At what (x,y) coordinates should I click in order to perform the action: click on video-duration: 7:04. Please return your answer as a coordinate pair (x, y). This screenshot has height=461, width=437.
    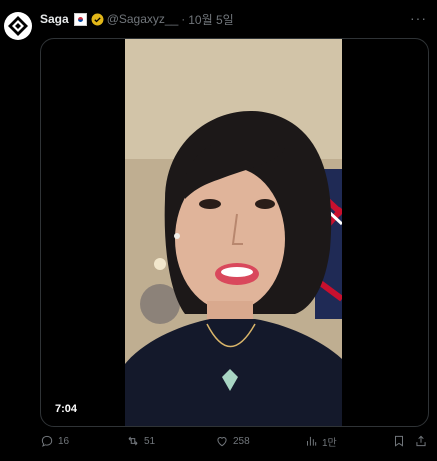
    Looking at the image, I should click on (66, 409).